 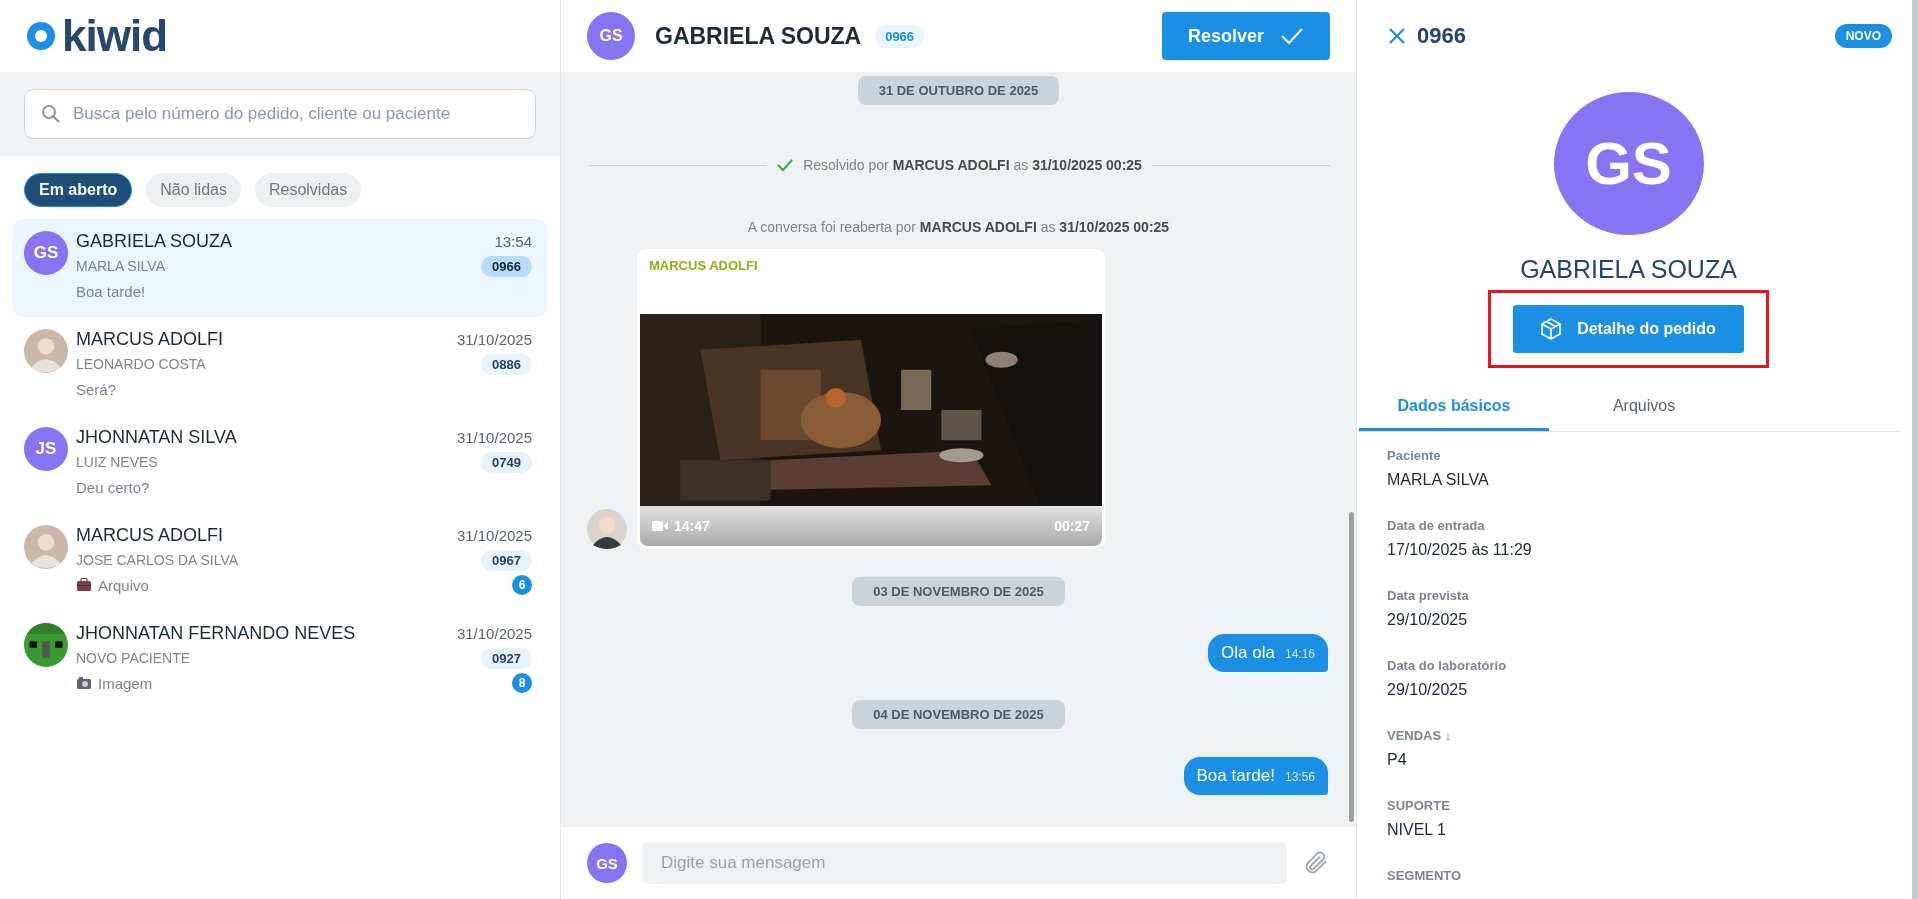 I want to click on order-badge: 0927, so click(x=506, y=658).